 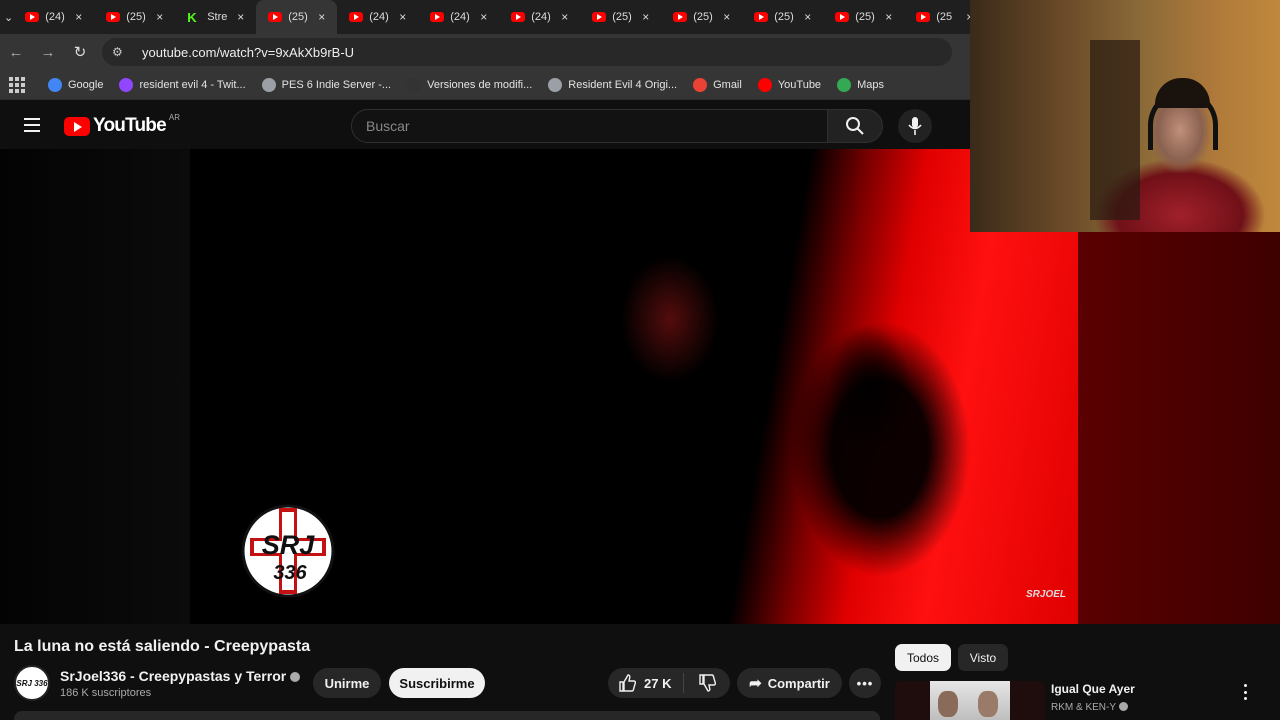 I want to click on address-bar: ⚙ youtube.com/watch?v=9xAkXb9rB-U, so click(x=527, y=52).